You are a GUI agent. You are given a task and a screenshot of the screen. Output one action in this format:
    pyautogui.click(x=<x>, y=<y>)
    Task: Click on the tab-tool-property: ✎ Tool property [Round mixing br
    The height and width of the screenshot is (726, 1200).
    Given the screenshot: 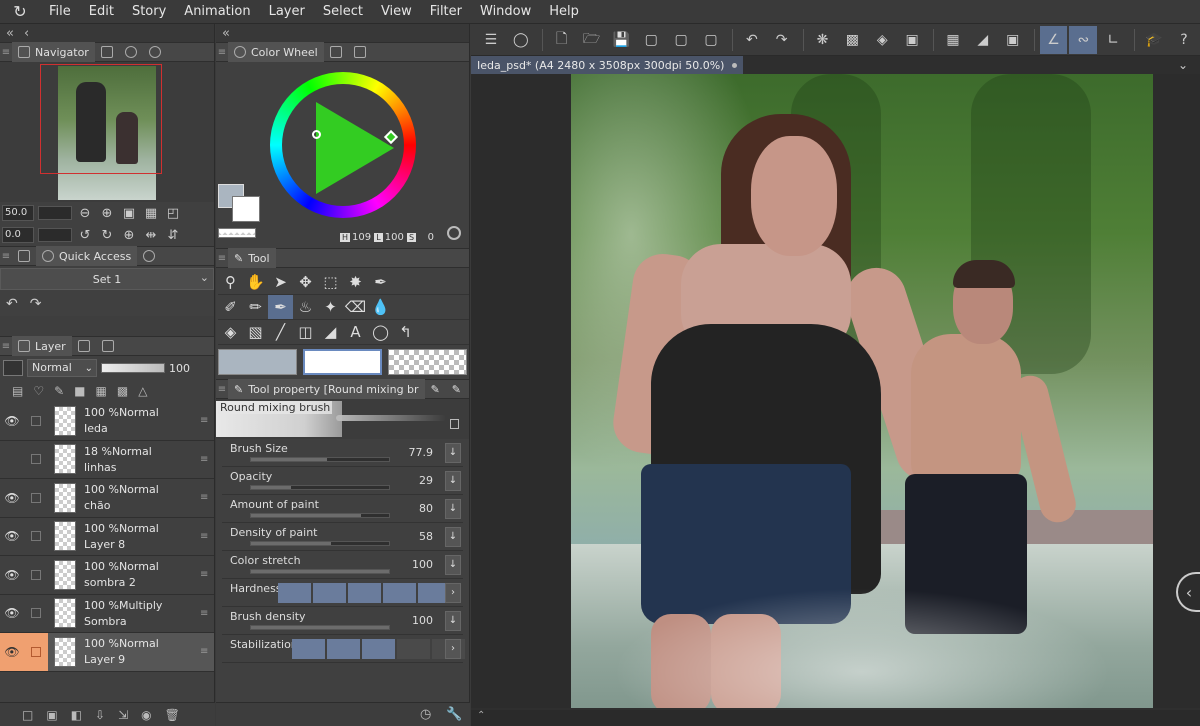 What is the action you would take?
    pyautogui.click(x=326, y=389)
    